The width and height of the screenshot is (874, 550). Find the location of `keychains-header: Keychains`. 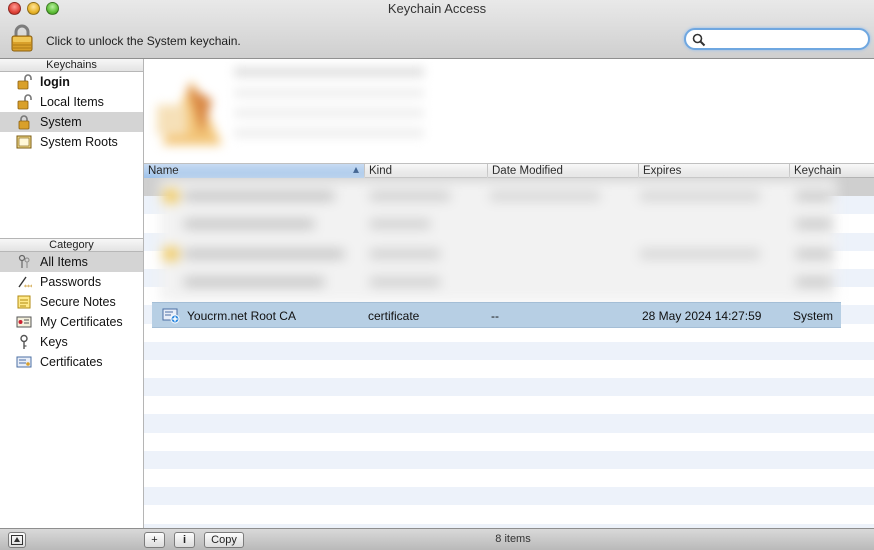

keychains-header: Keychains is located at coordinates (71, 65).